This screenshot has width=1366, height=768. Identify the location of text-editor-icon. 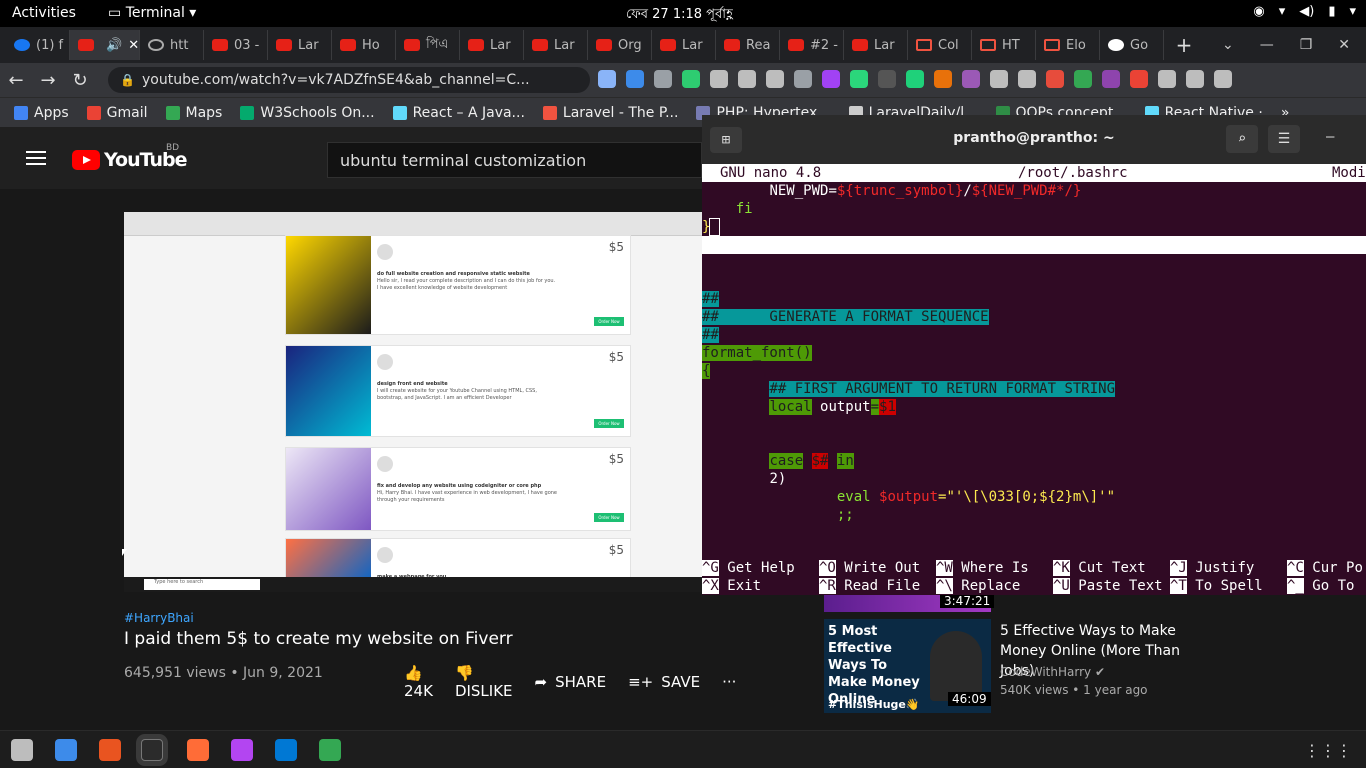
(66, 750).